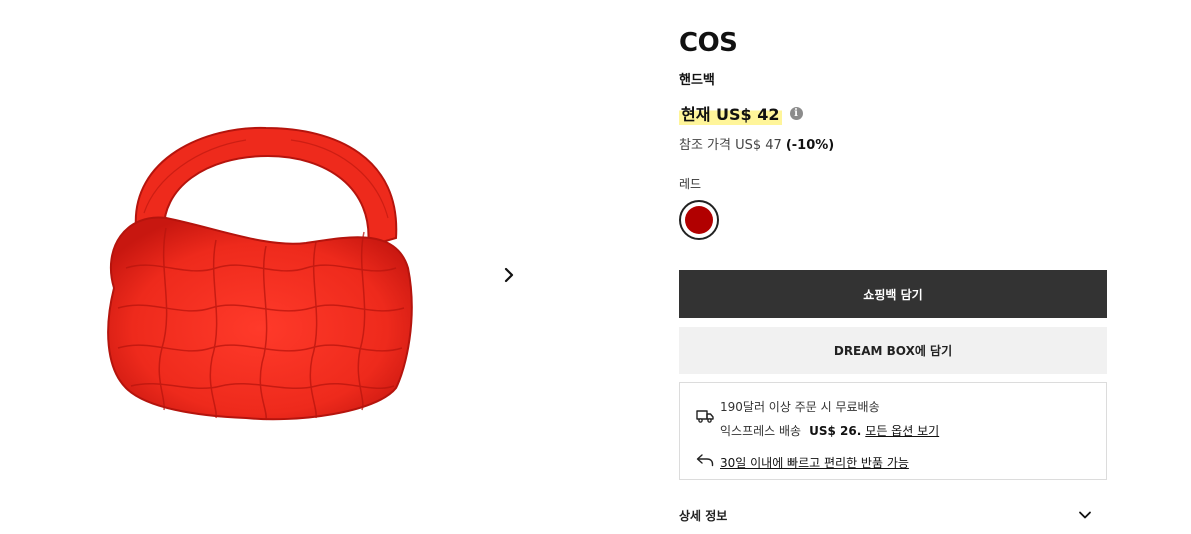 This screenshot has height=534, width=1191. What do you see at coordinates (1085, 515) in the screenshot?
I see `chevron-down-icon` at bounding box center [1085, 515].